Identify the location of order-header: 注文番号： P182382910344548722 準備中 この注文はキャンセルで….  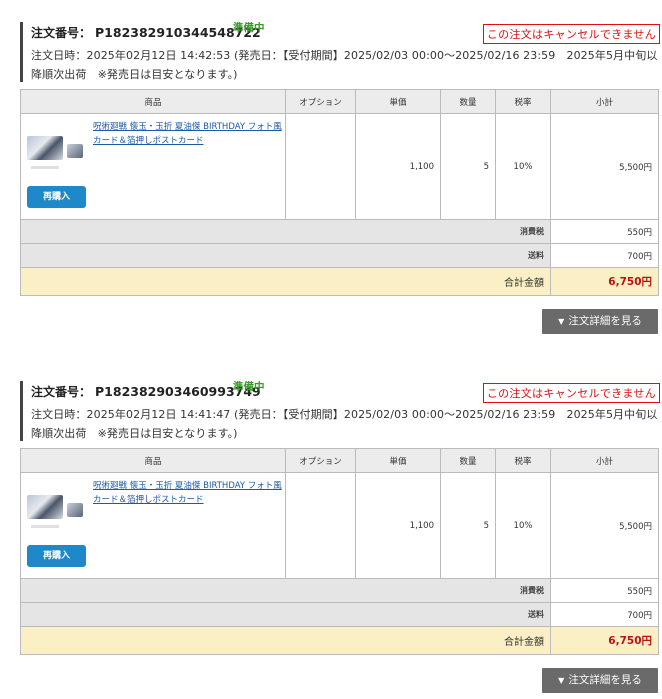
(340, 52).